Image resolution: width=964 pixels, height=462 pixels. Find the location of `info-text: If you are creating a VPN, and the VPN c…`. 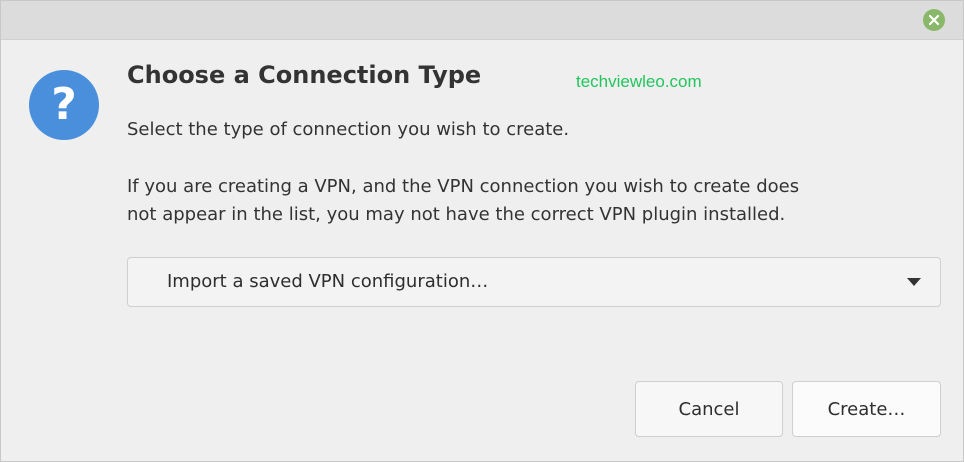

info-text: If you are creating a VPN, and the VPN c… is located at coordinates (527, 201).